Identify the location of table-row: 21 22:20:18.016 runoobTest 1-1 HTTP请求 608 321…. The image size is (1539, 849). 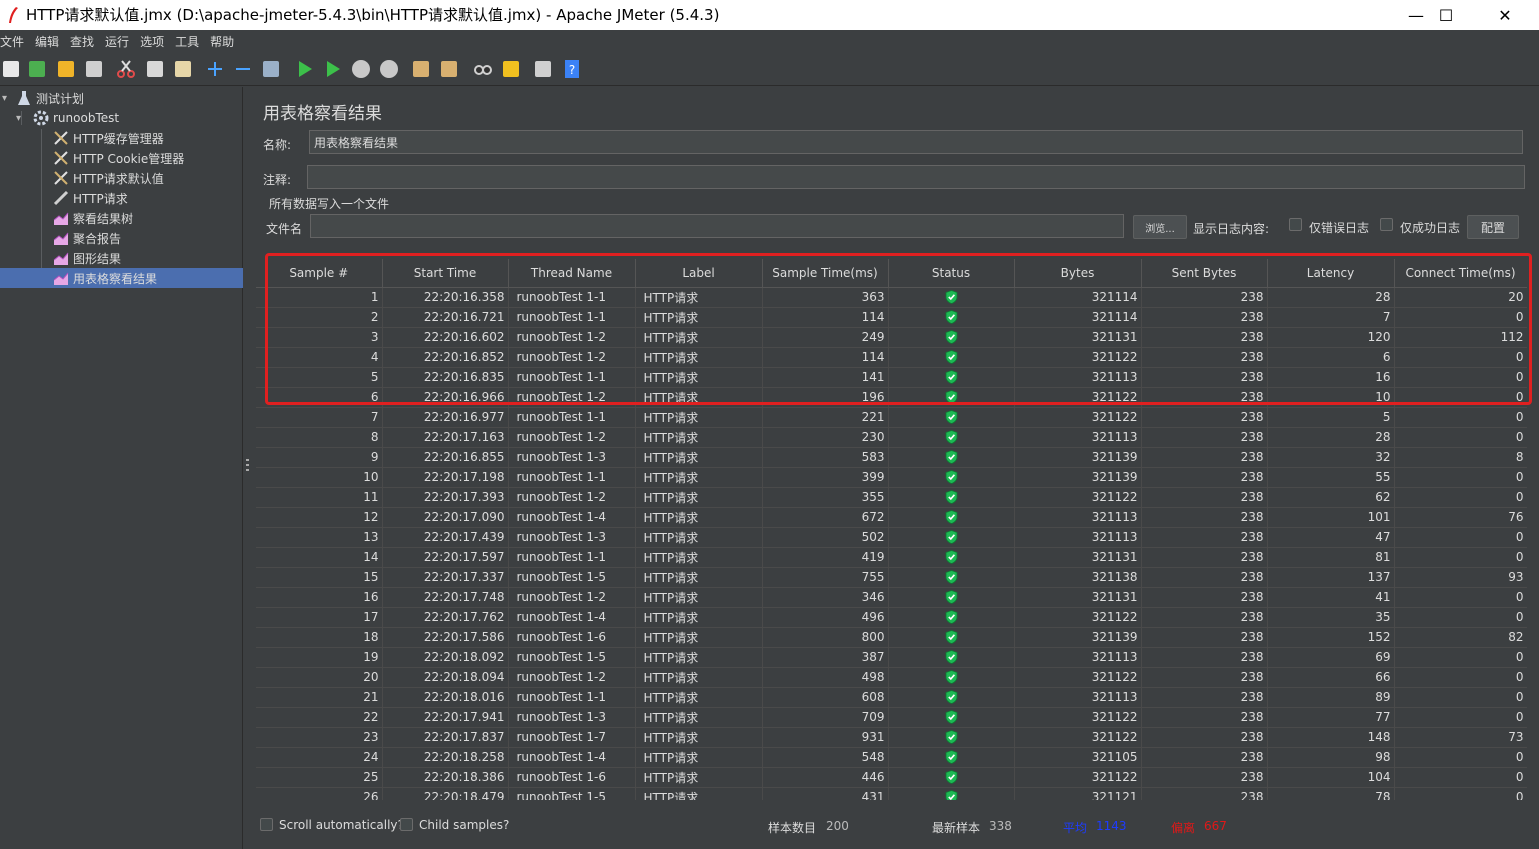
(891, 697).